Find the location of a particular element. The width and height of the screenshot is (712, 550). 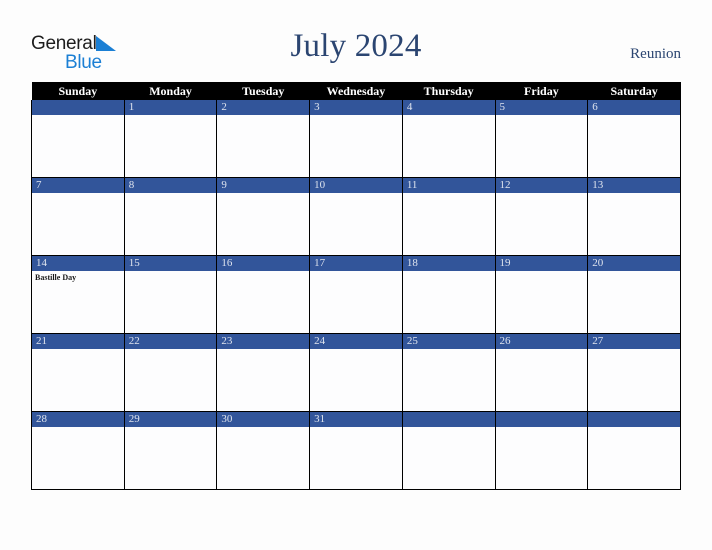

calendar-day-cell: 20 is located at coordinates (634, 294).